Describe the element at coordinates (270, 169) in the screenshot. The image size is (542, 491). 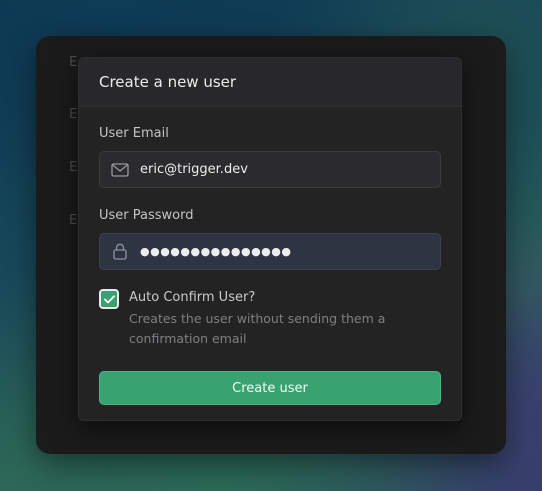
I see `email-field: eric@trigger.dev` at that location.